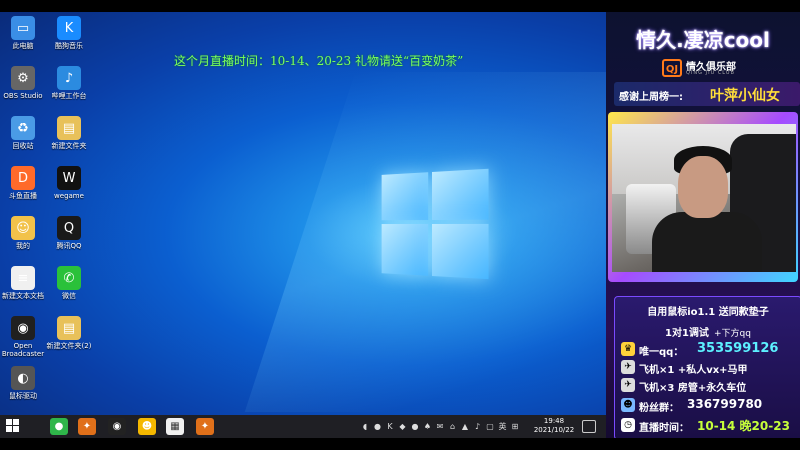  What do you see at coordinates (722, 69) in the screenshot?
I see `club-badge: QJ 情久俱乐部 QING JIU CLUB` at bounding box center [722, 69].